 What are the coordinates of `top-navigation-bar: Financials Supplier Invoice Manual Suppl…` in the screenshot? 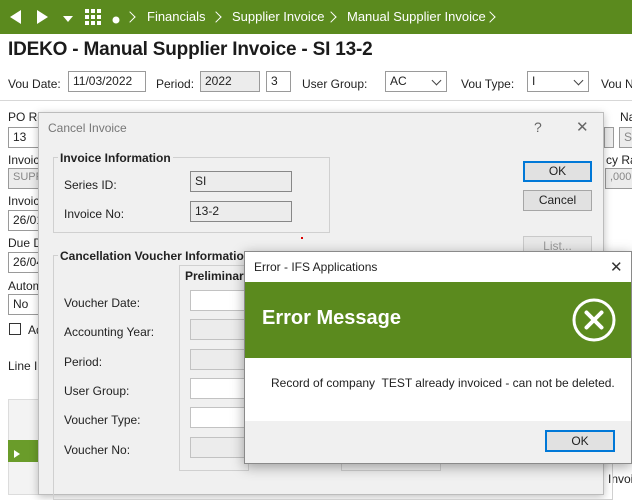 It's located at (316, 17).